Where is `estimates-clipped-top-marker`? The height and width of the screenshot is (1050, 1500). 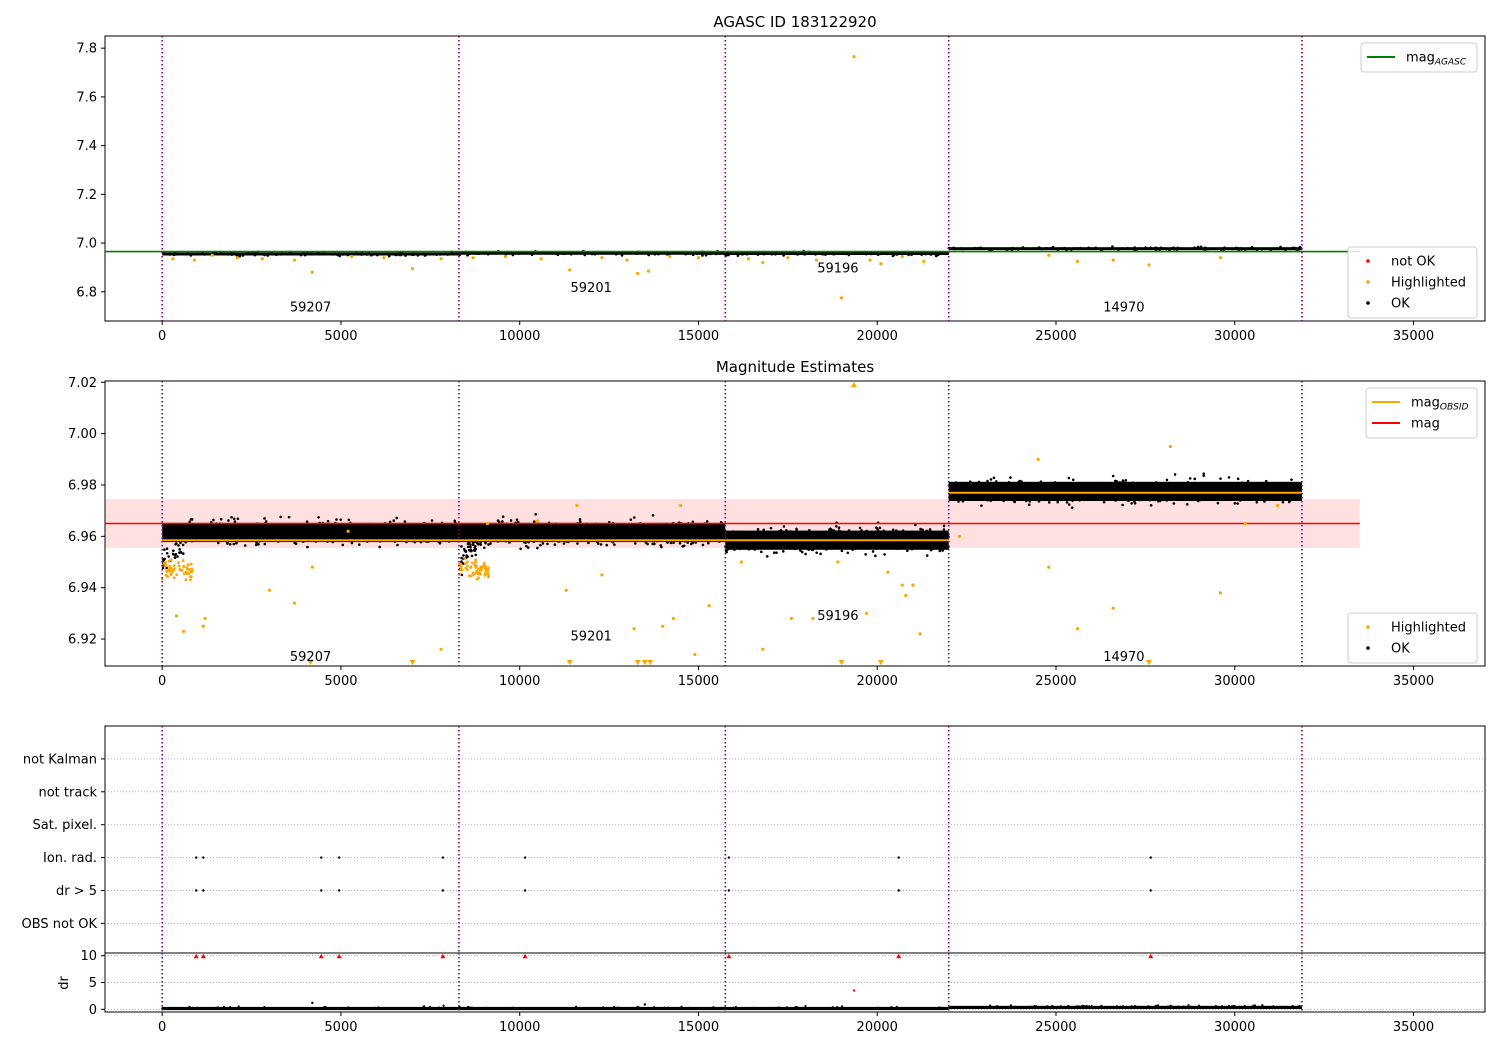 estimates-clipped-top-marker is located at coordinates (853, 384).